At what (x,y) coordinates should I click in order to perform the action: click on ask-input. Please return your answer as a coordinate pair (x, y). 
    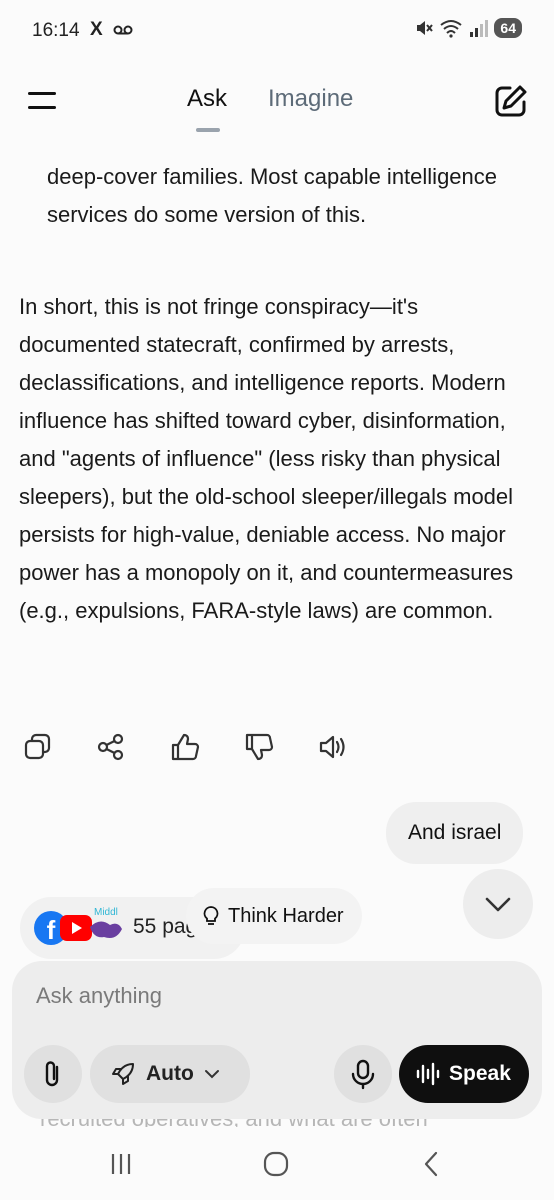
    Looking at the image, I should click on (276, 996).